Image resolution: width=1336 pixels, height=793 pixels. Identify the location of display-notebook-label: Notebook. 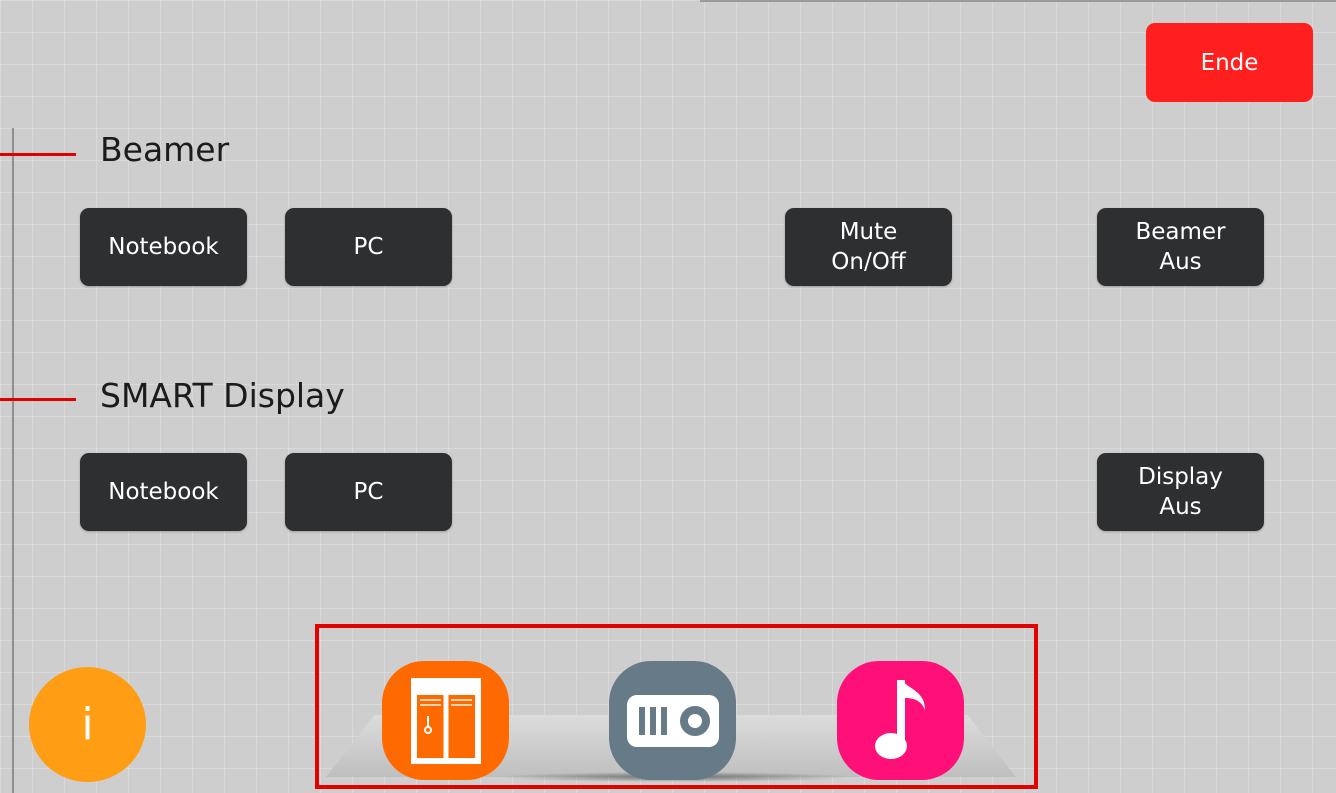
(163, 492).